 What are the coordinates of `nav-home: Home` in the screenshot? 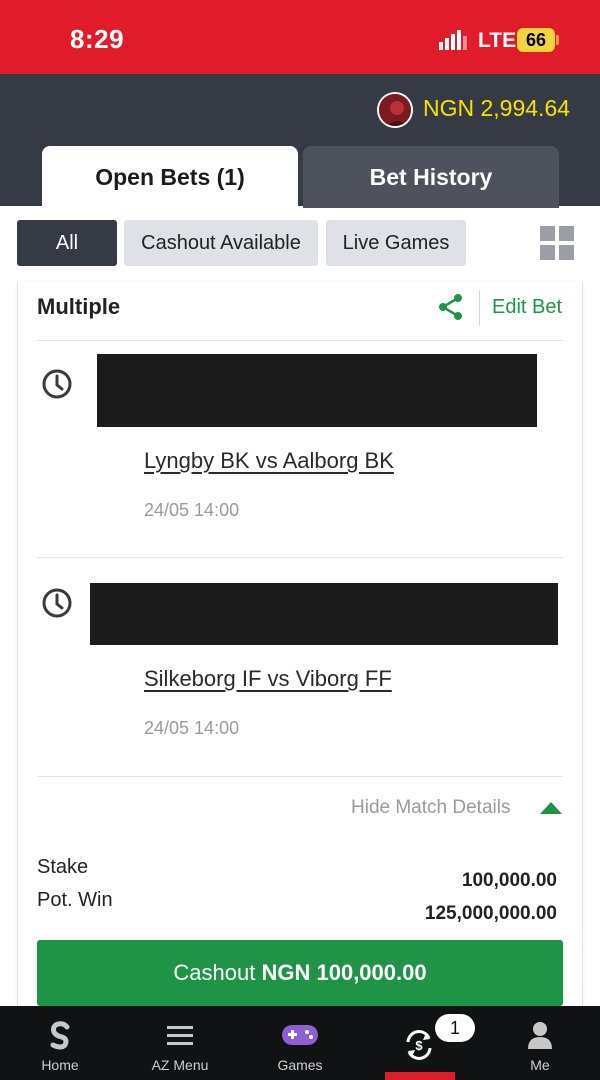 It's located at (60, 1043).